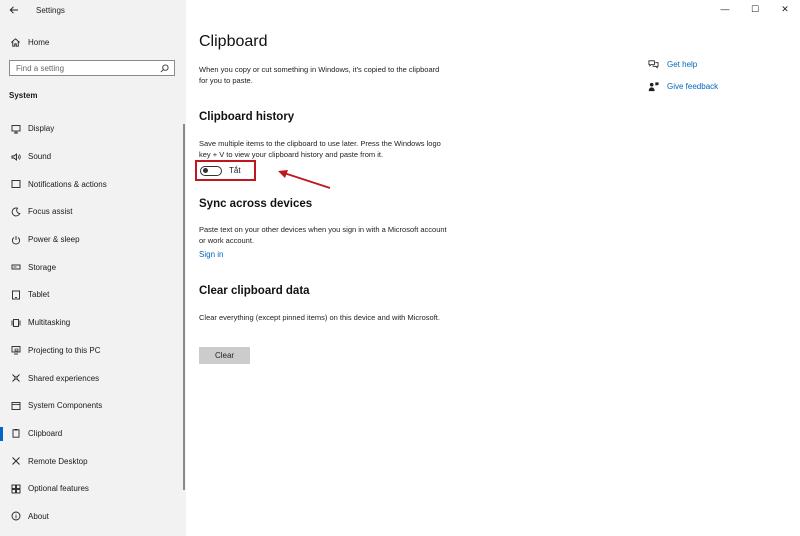  I want to click on toggle-knob, so click(205, 170).